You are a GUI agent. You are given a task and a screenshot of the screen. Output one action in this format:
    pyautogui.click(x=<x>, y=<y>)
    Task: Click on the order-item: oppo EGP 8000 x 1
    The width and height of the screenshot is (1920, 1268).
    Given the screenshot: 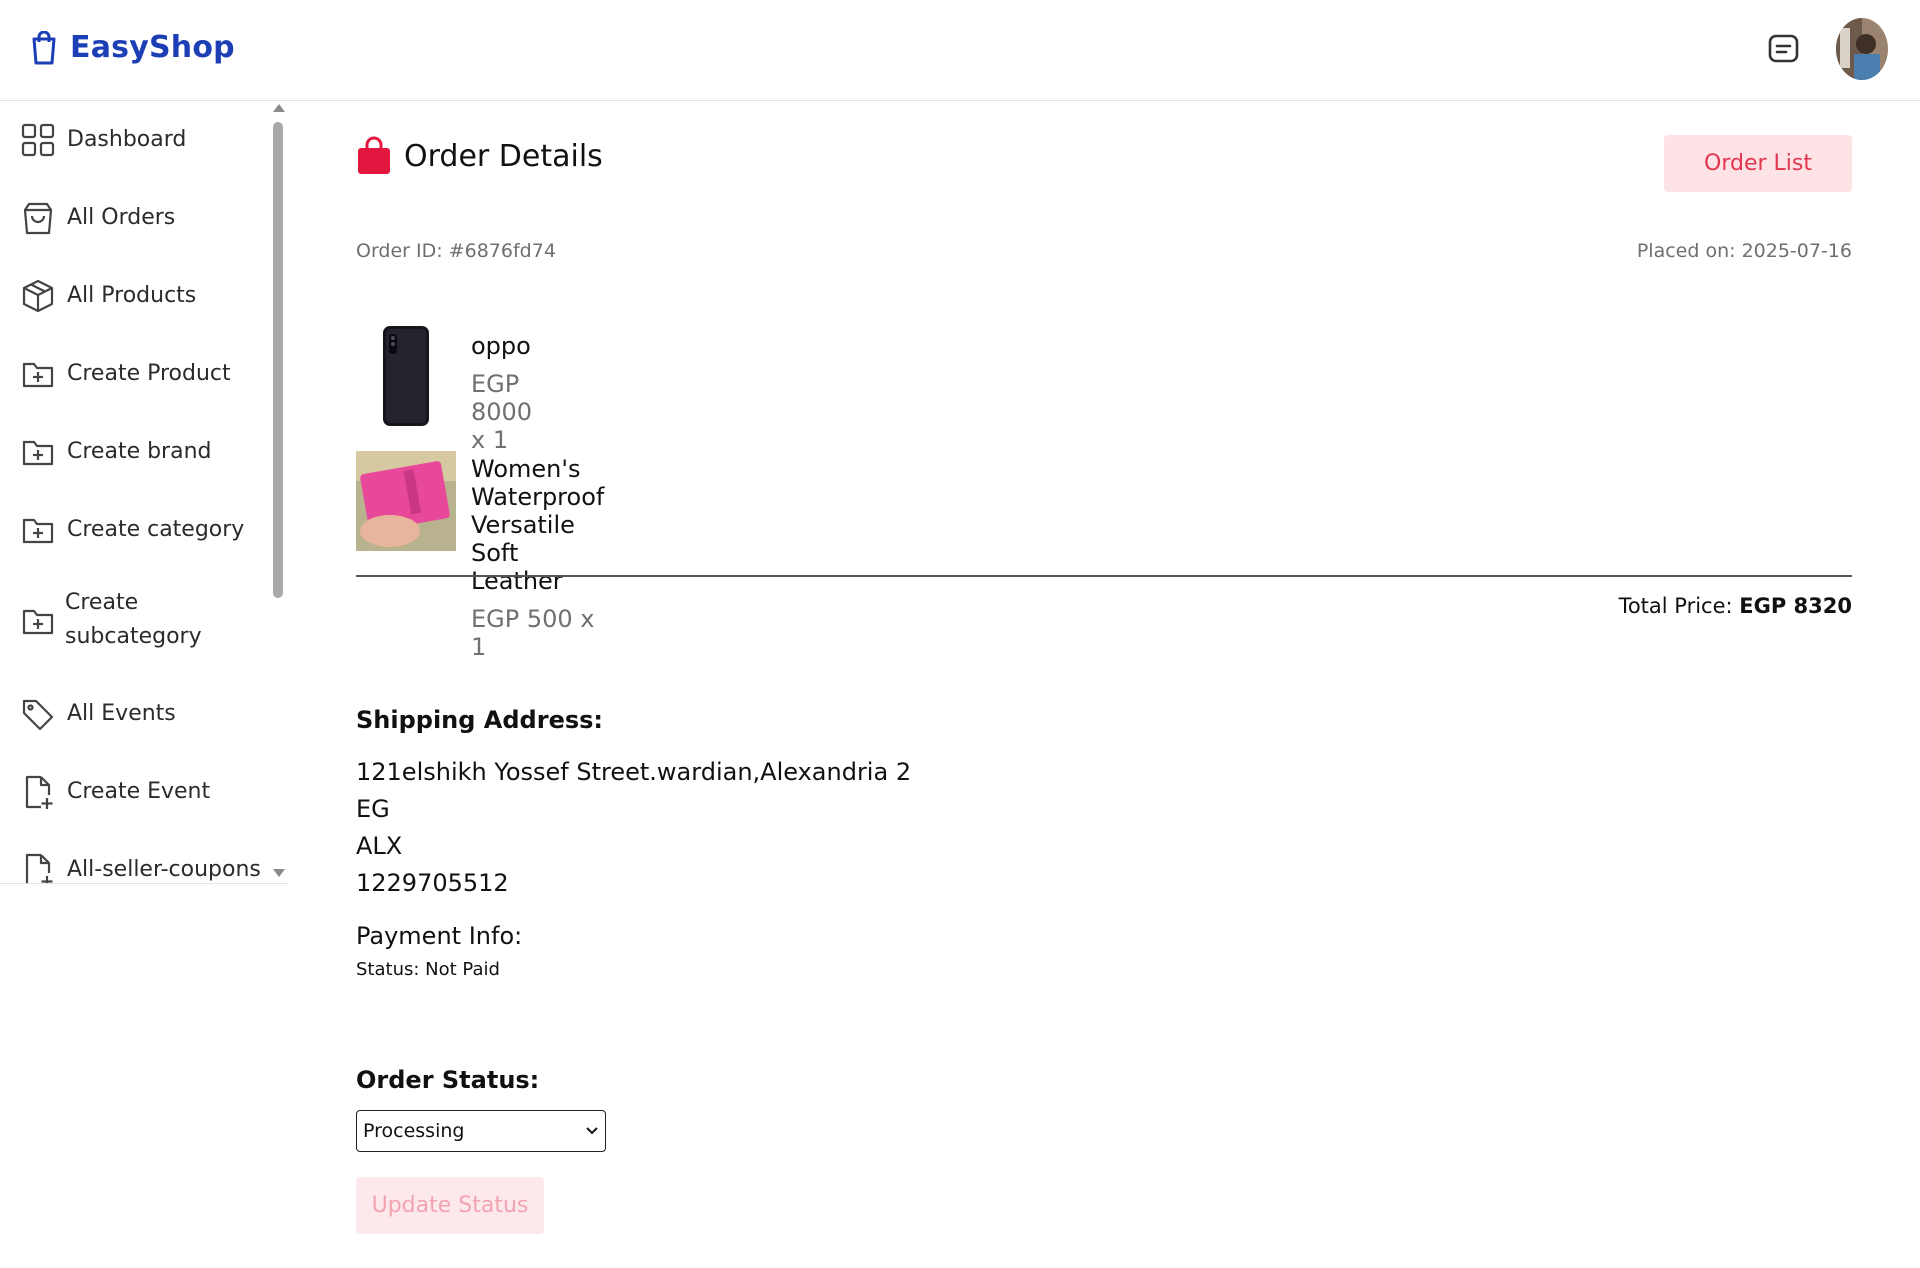 What is the action you would take?
    pyautogui.click(x=444, y=390)
    